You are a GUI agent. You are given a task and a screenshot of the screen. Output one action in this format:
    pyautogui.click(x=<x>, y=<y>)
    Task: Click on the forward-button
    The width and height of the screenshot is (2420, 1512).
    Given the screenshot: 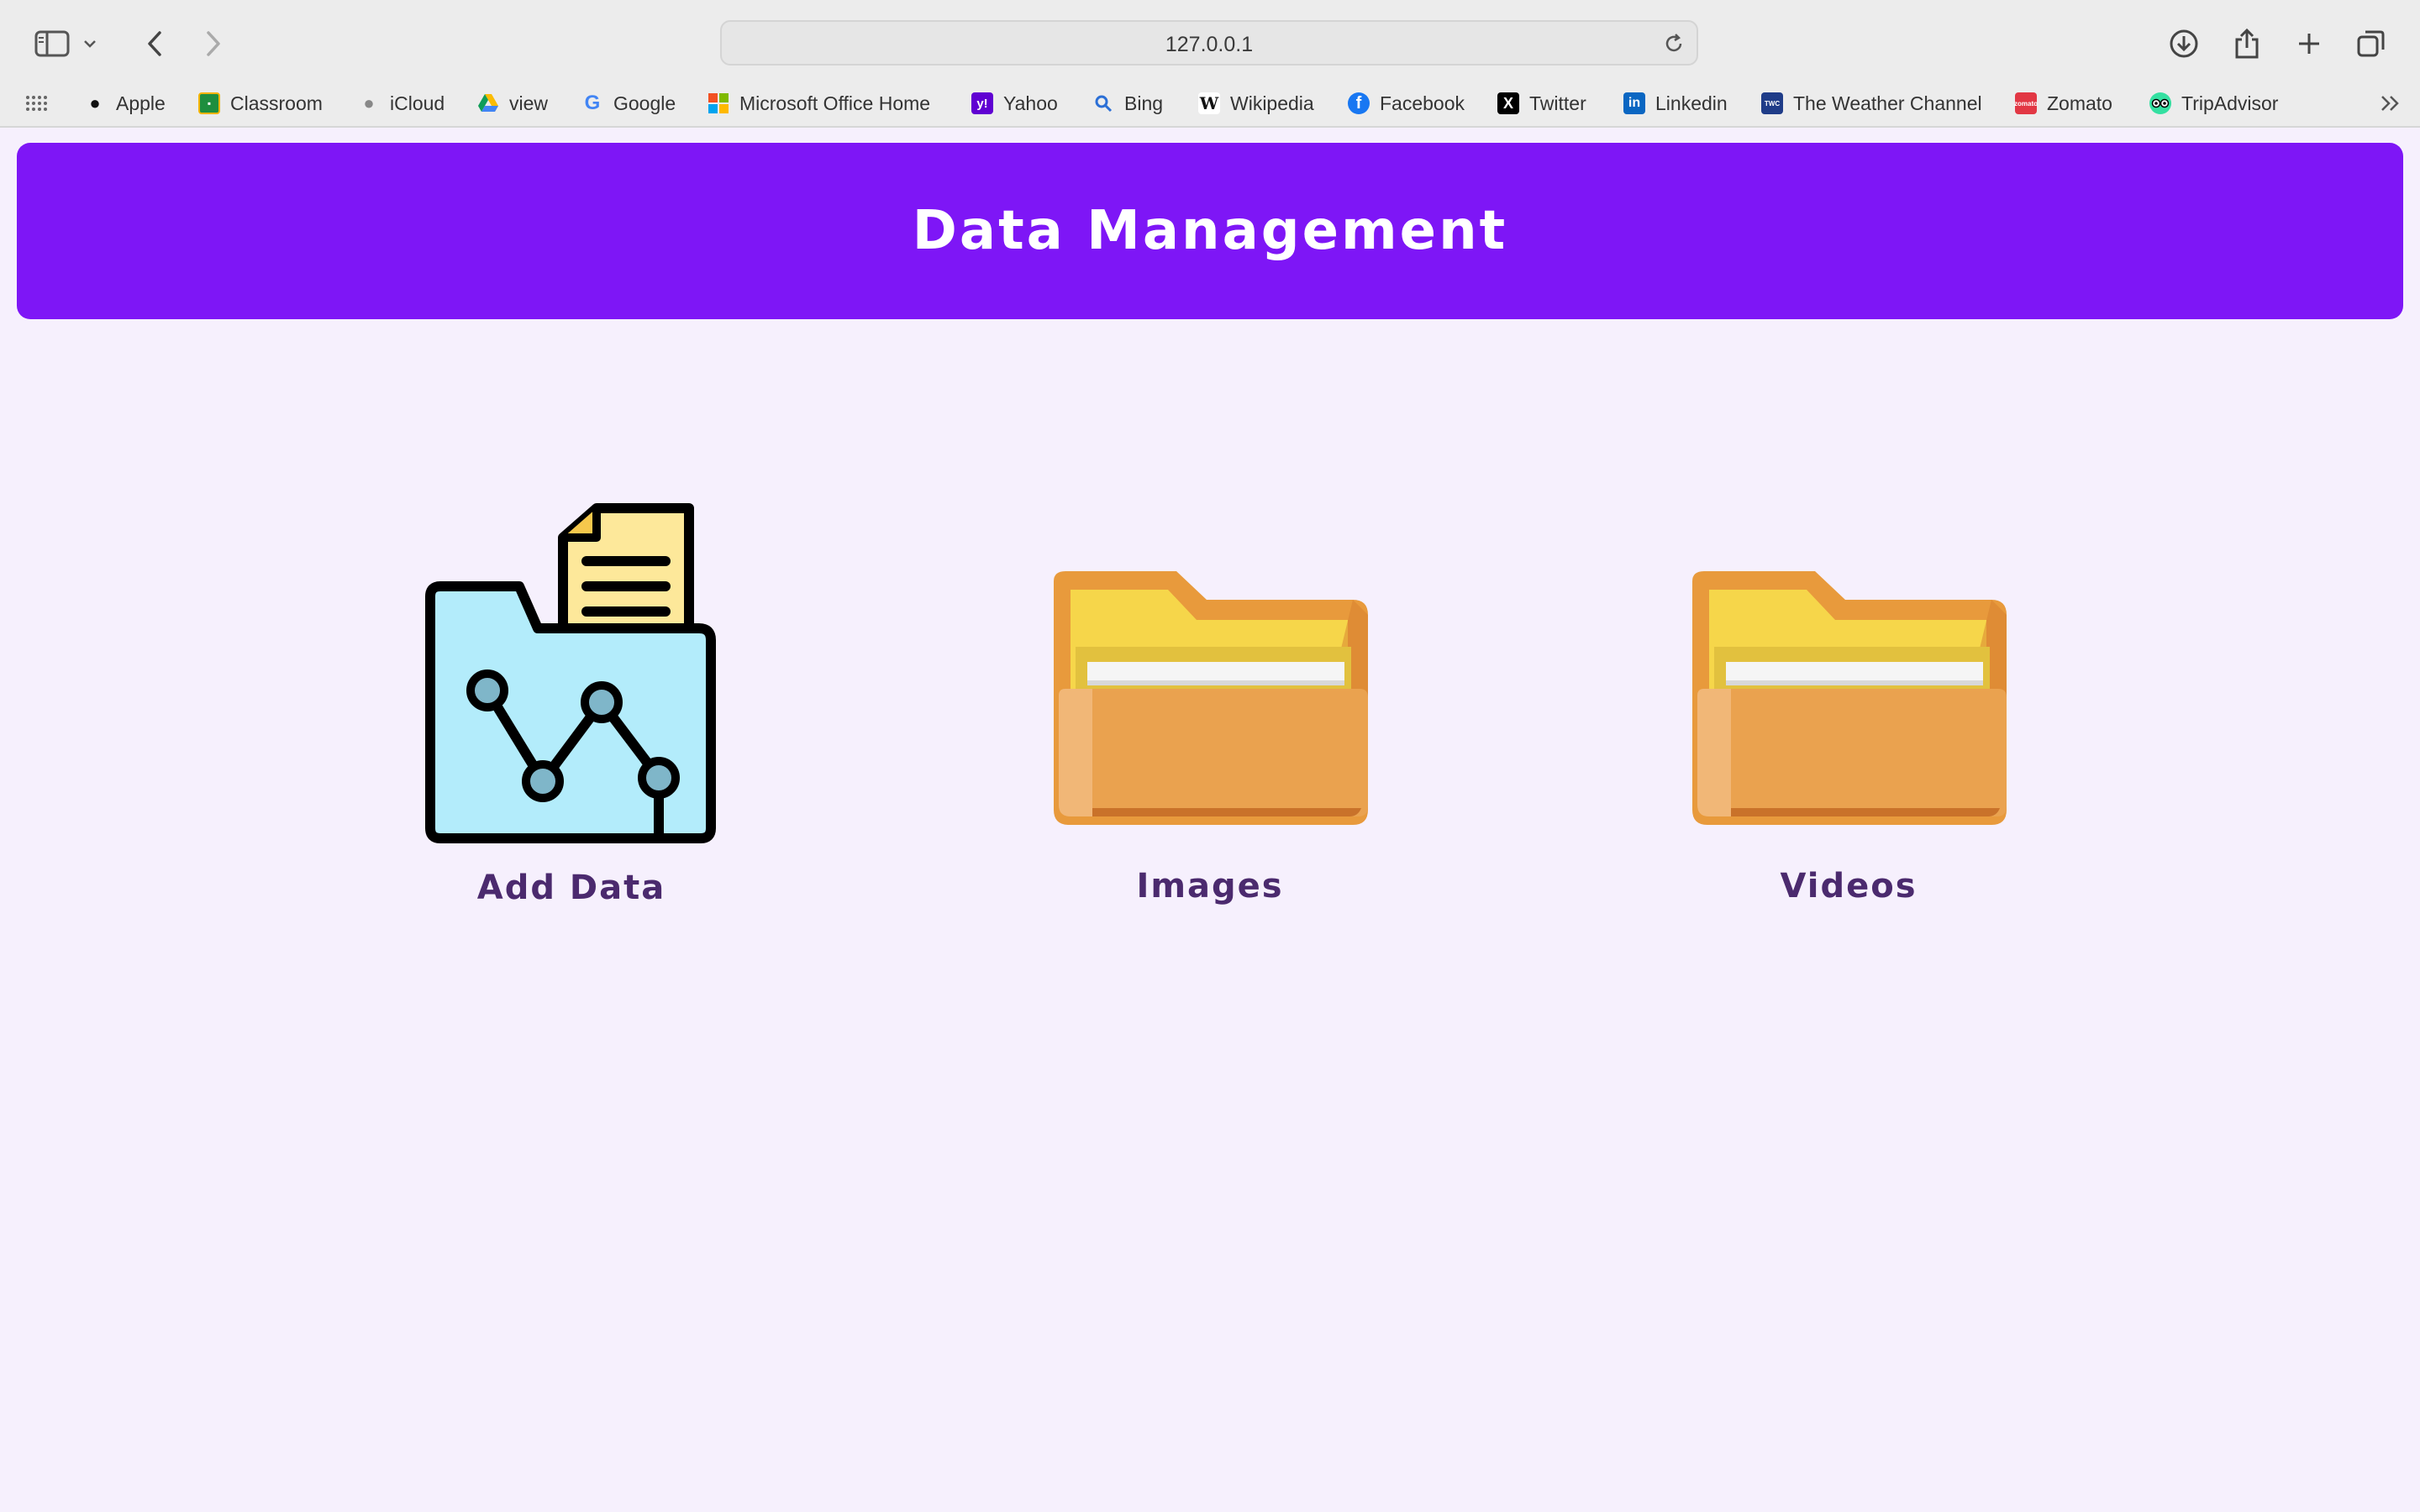 What is the action you would take?
    pyautogui.click(x=214, y=44)
    